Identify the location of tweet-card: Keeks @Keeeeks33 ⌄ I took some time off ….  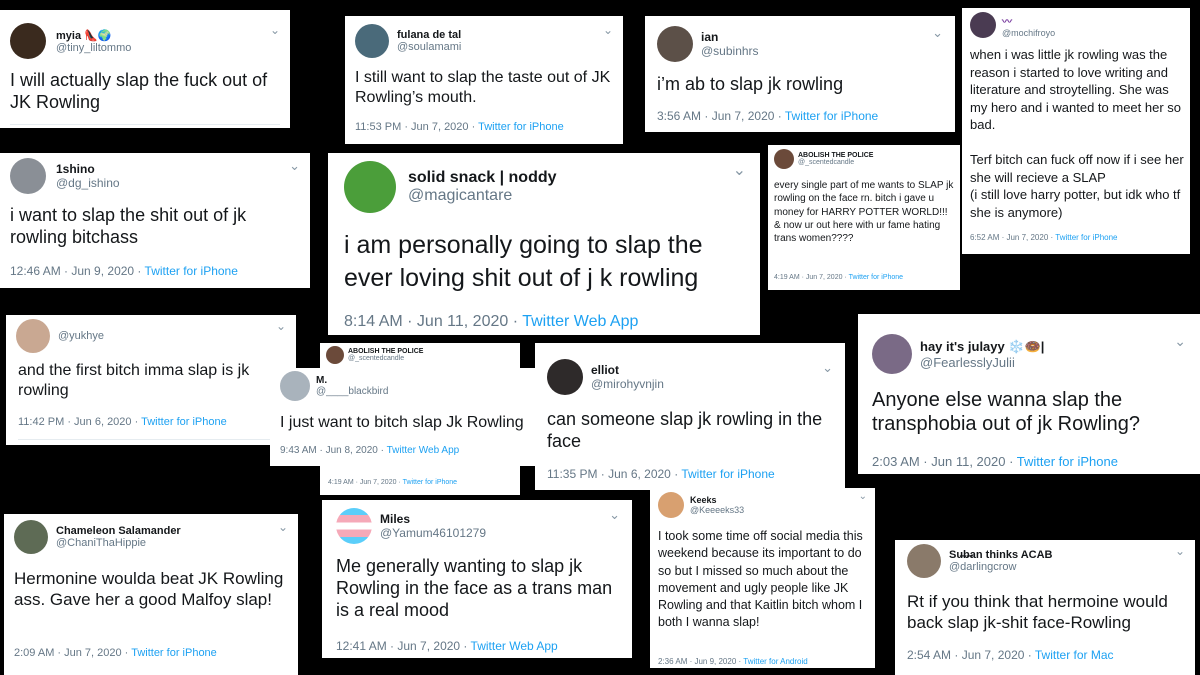
(762, 578).